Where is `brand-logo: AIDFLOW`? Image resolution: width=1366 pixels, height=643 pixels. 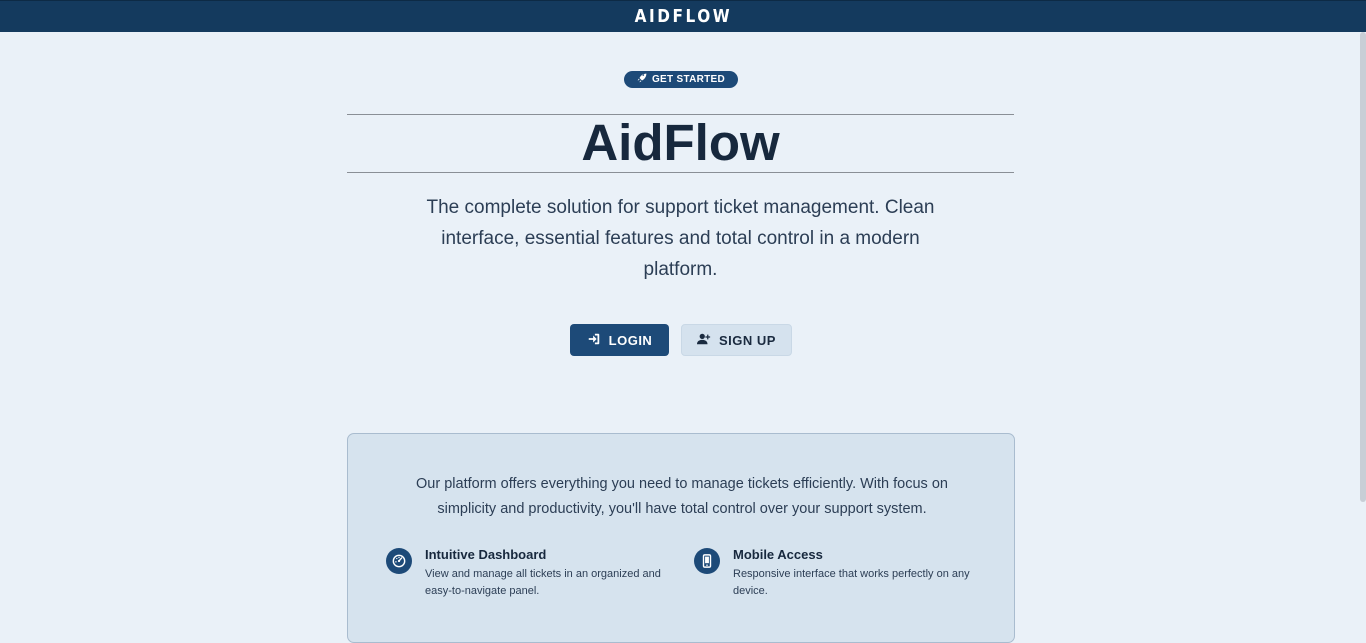 brand-logo: AIDFLOW is located at coordinates (683, 16).